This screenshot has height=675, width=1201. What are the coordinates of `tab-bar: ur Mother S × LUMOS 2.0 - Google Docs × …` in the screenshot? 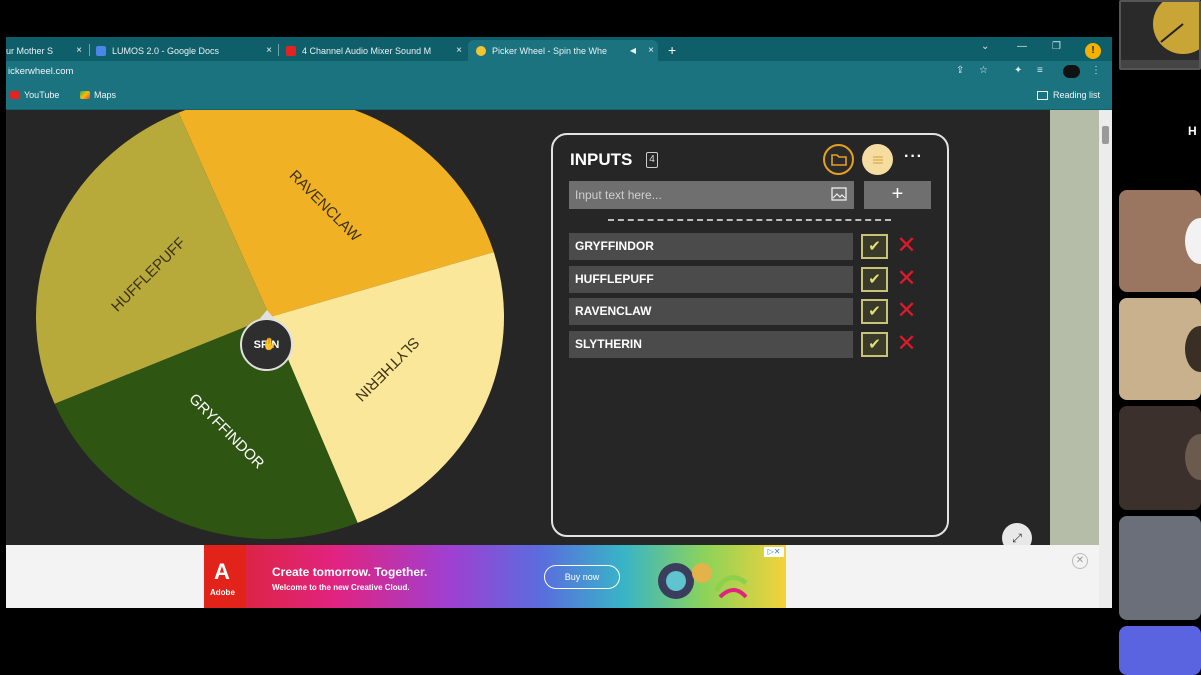 It's located at (559, 49).